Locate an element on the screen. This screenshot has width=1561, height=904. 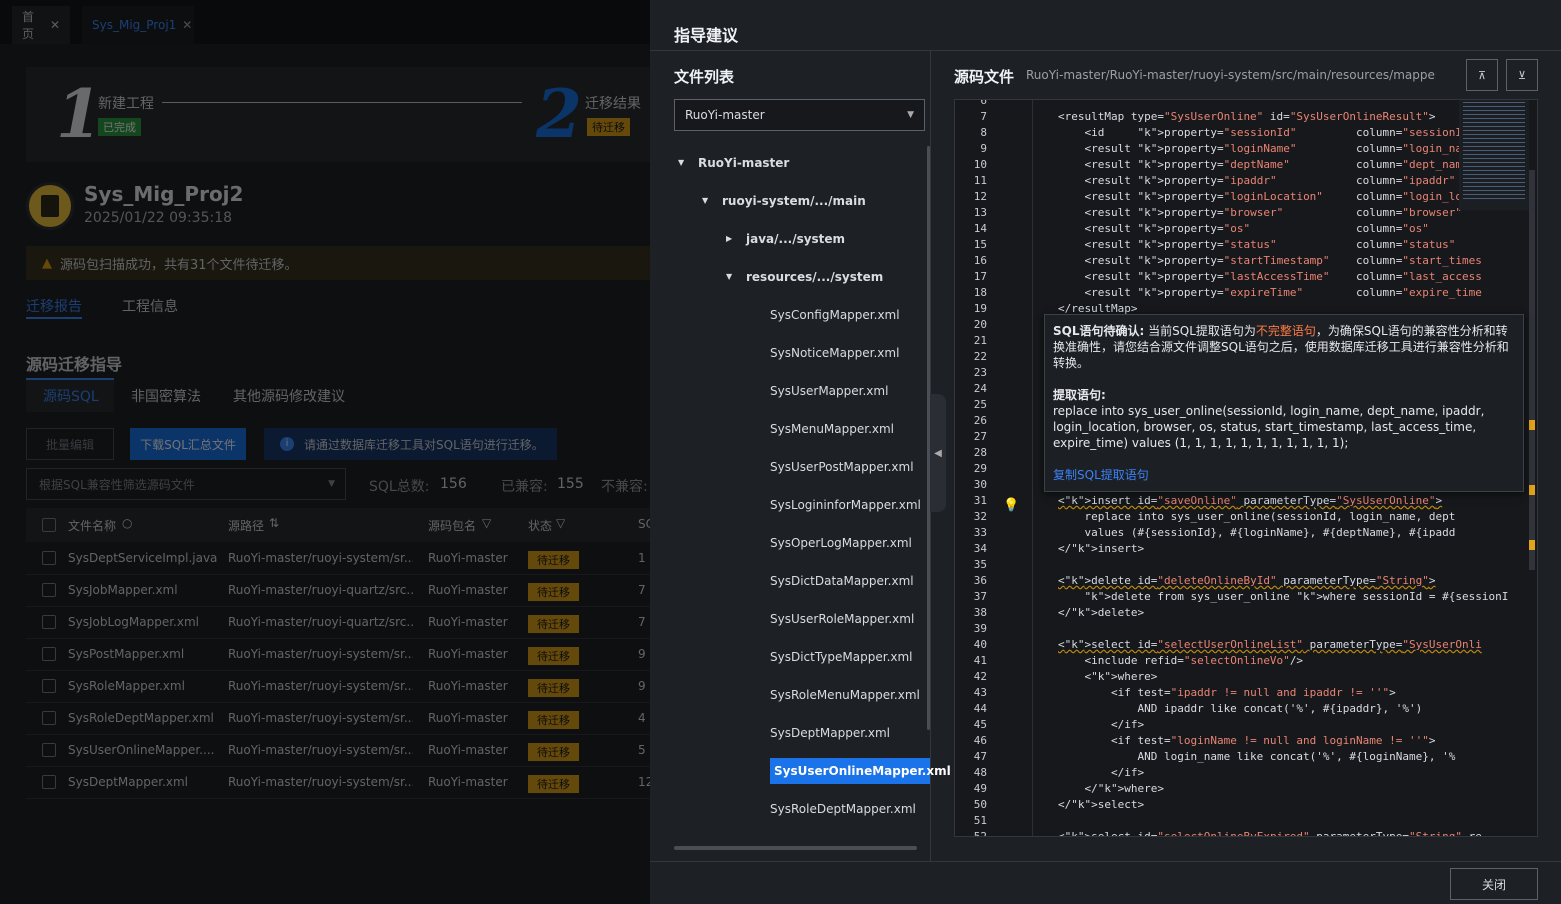
batch-edit-button: 批量编辑 is located at coordinates (70, 444).